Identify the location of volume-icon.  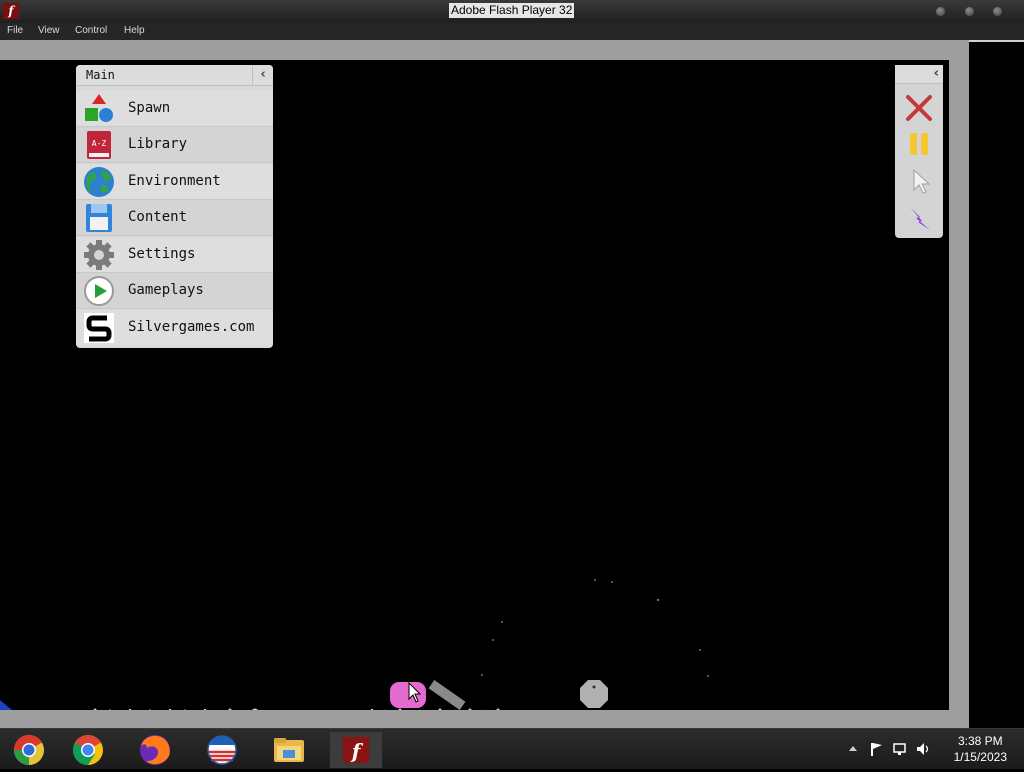
(922, 749).